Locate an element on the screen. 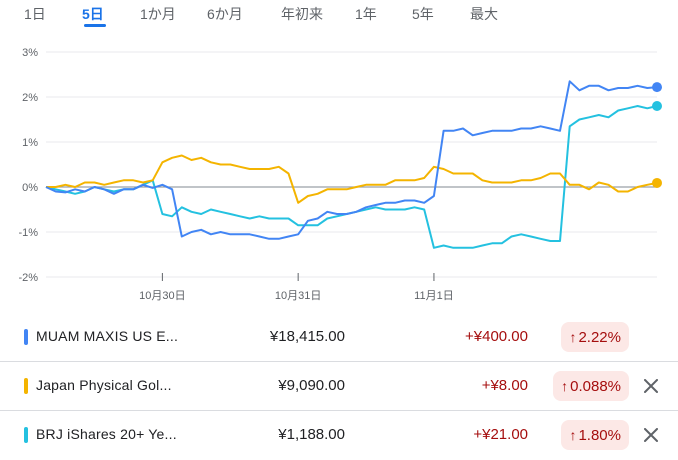  tab-1d: 1日 is located at coordinates (35, 16).